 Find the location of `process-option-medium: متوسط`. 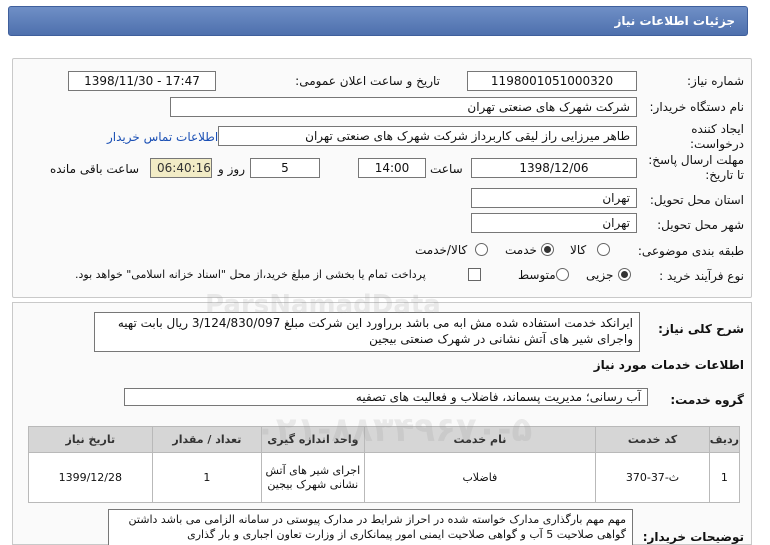

process-option-medium: متوسط is located at coordinates (537, 275).